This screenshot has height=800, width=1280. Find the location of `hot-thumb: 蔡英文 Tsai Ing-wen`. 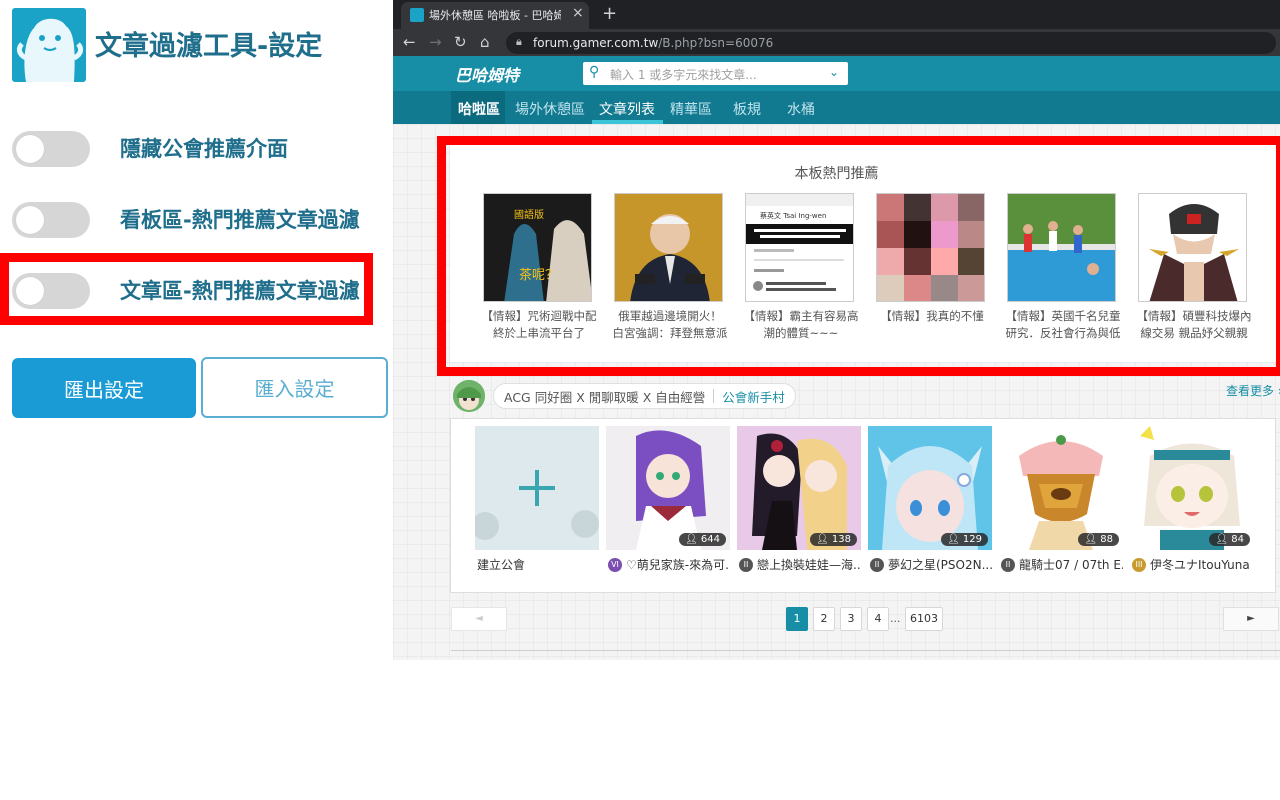

hot-thumb: 蔡英文 Tsai Ing-wen is located at coordinates (799, 247).